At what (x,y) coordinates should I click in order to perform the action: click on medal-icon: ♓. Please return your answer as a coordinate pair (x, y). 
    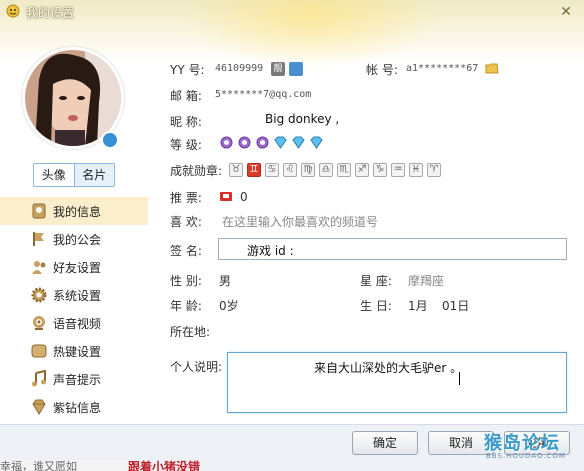
    Looking at the image, I should click on (416, 170).